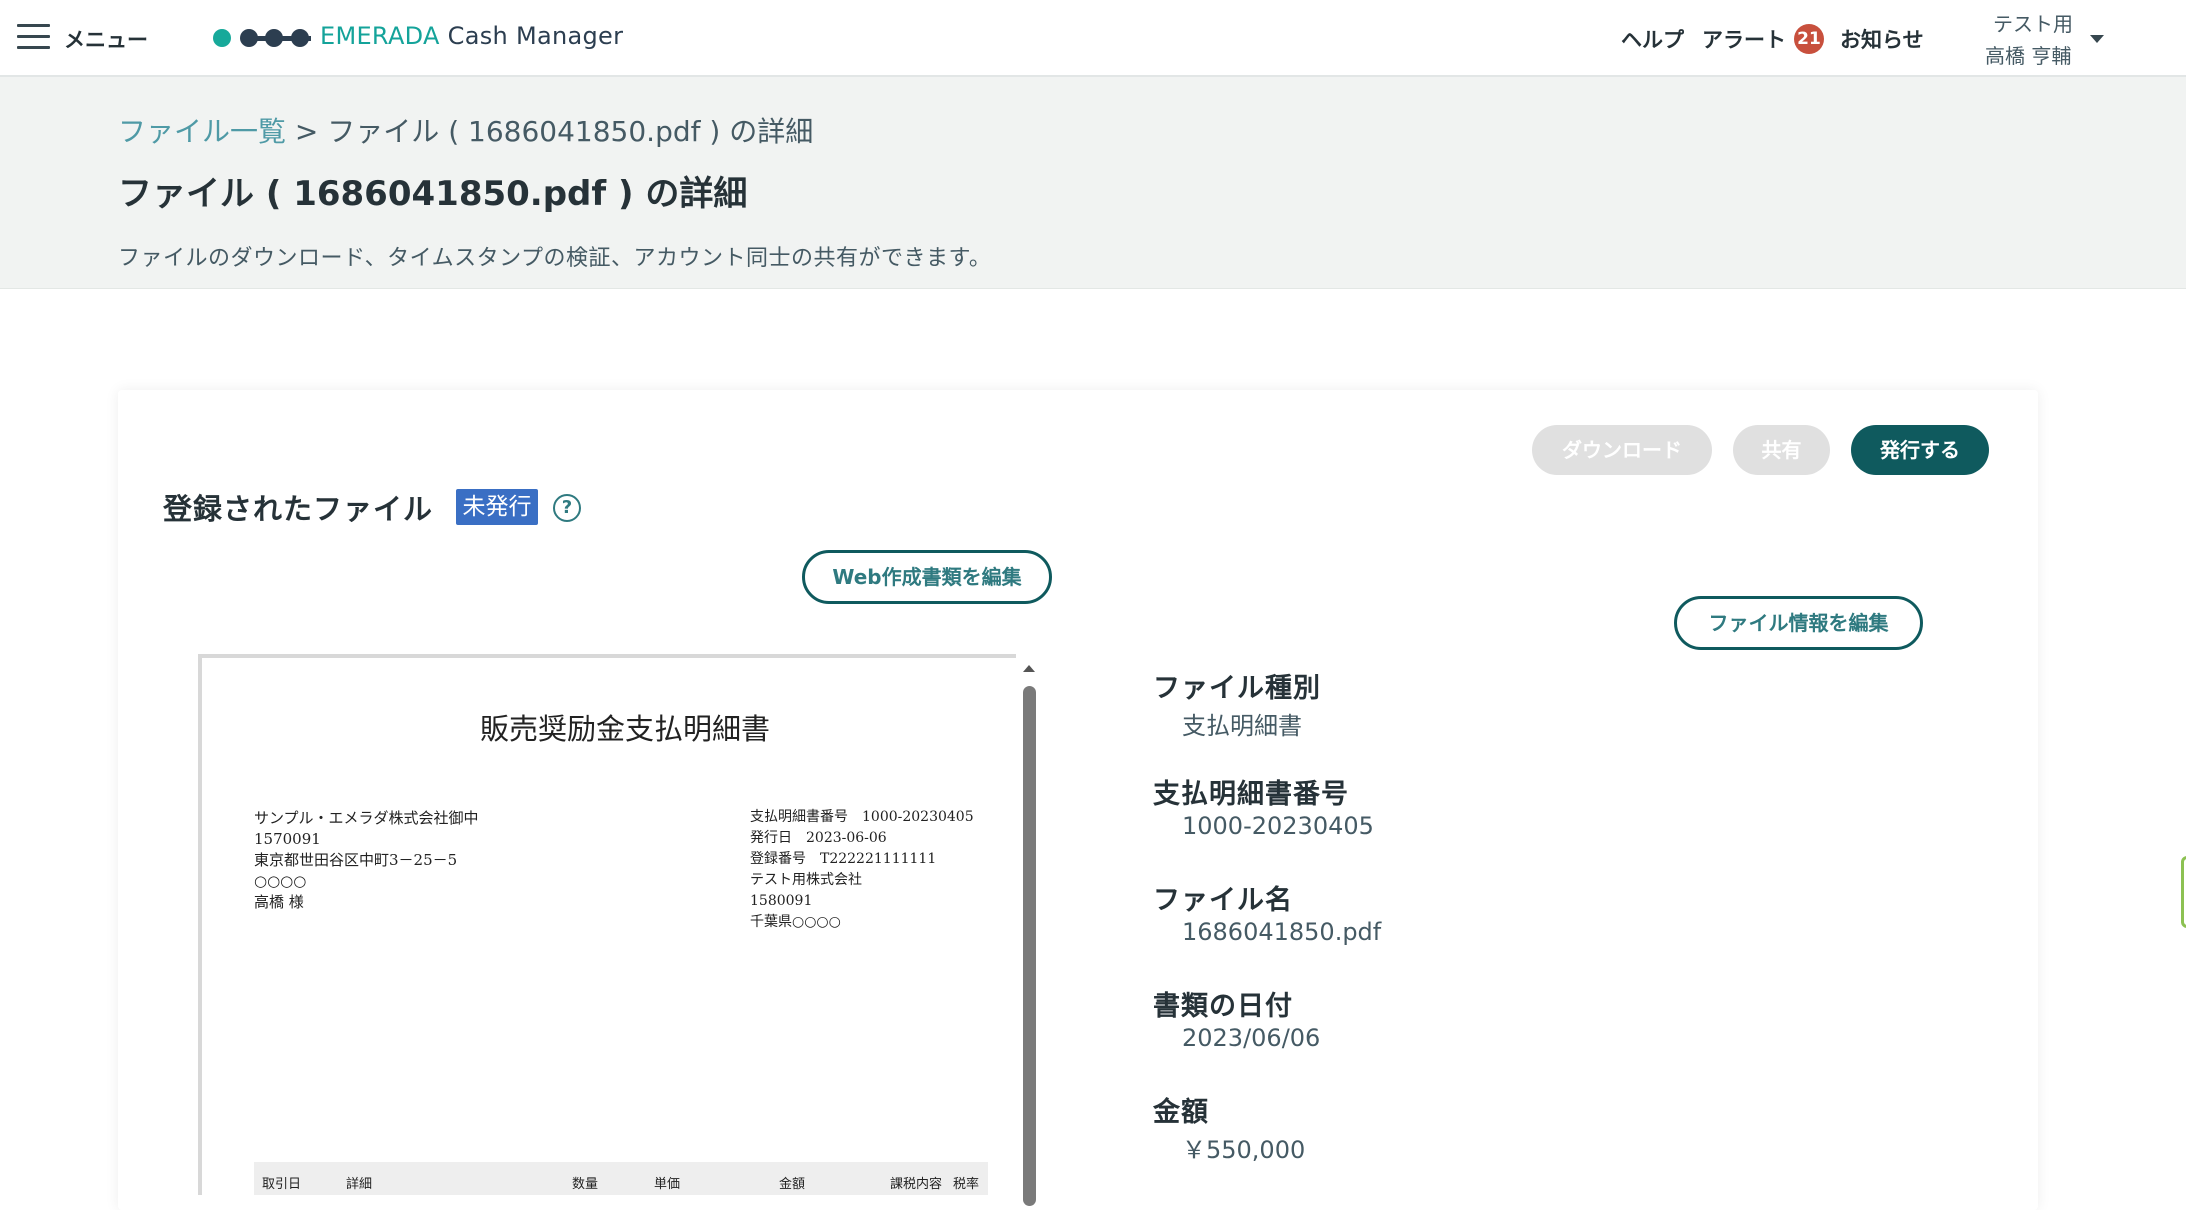 Image resolution: width=2186 pixels, height=1210 pixels. What do you see at coordinates (280, 881) in the screenshot?
I see `recipient-line: ○○○○` at bounding box center [280, 881].